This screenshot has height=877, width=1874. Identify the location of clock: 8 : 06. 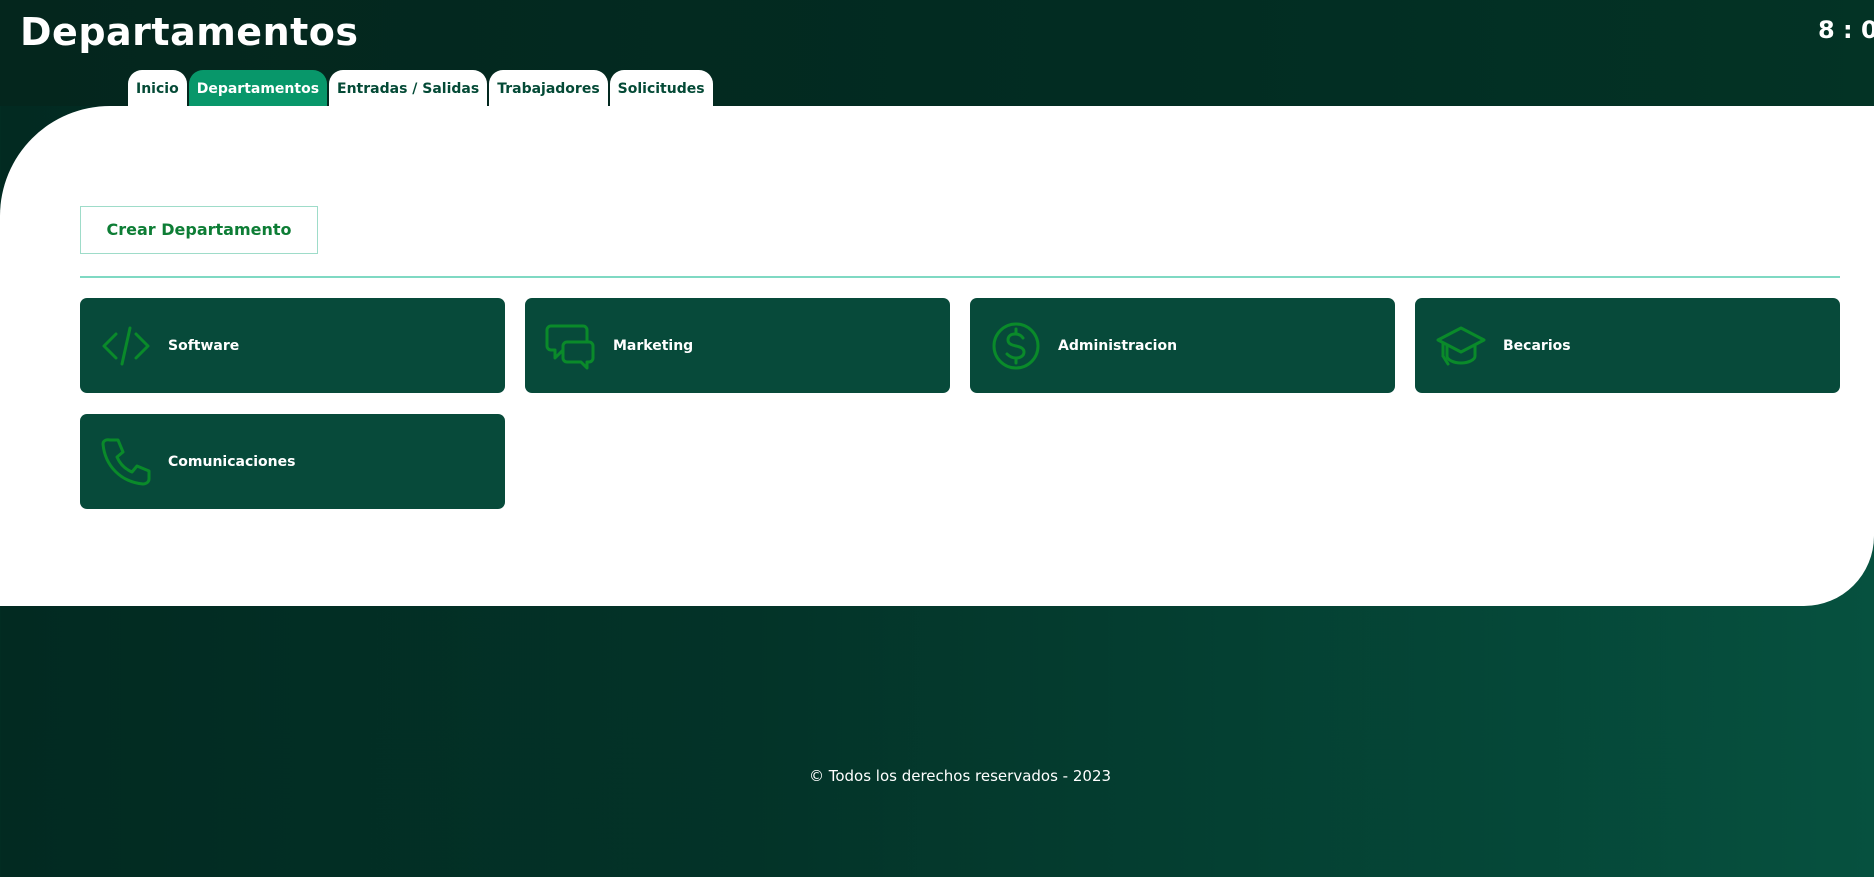
(1846, 30).